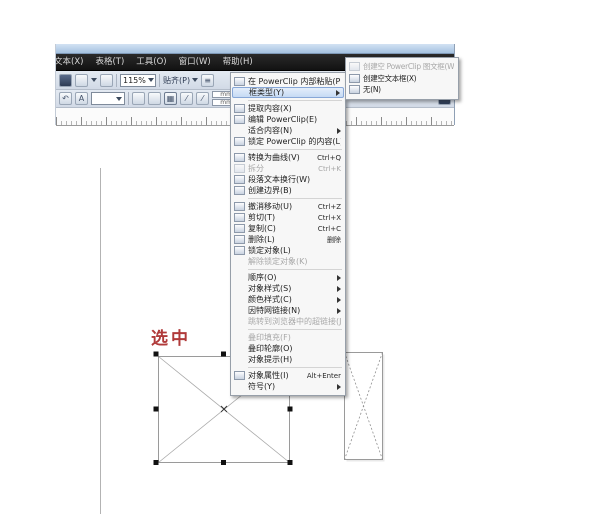  I want to click on text-style-icon: A, so click(81, 98).